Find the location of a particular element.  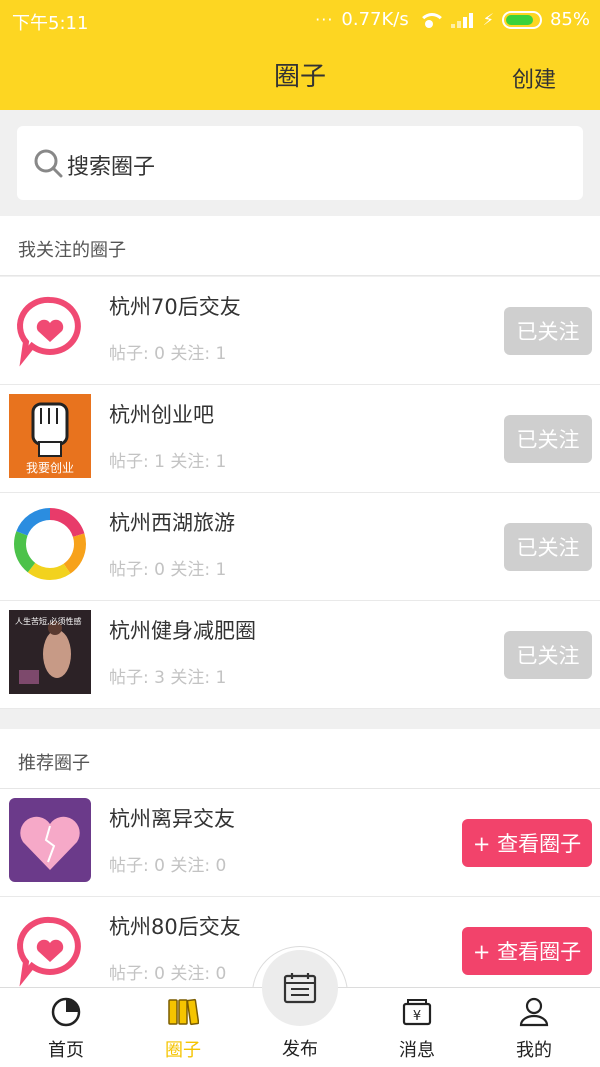

circle-name: 杭州70后交友 is located at coordinates (175, 307).